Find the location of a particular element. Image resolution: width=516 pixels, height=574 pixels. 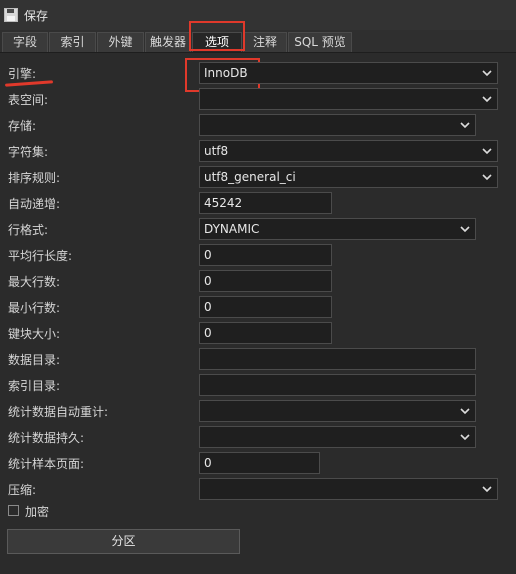

engine-select: InnoDB is located at coordinates (348, 73).